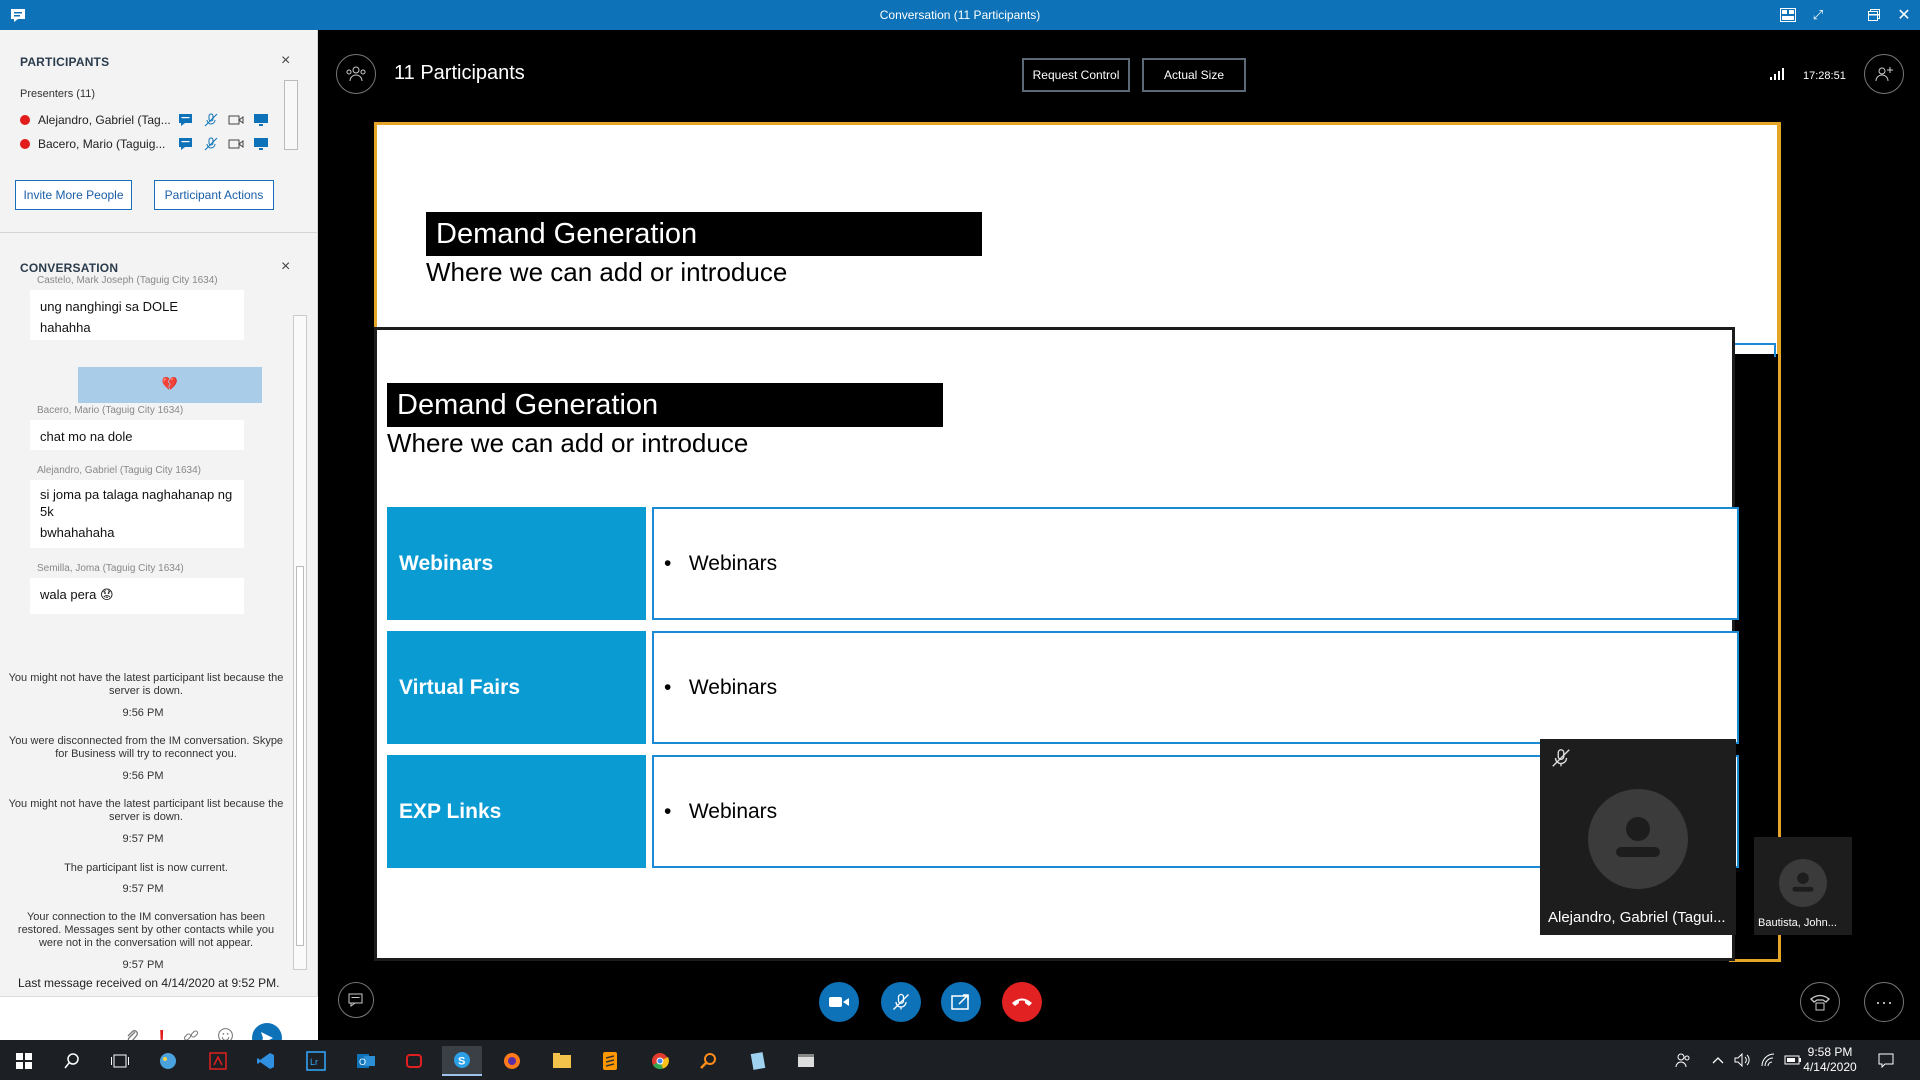 This screenshot has width=1920, height=1080. I want to click on request-control-button: Request Control, so click(1076, 75).